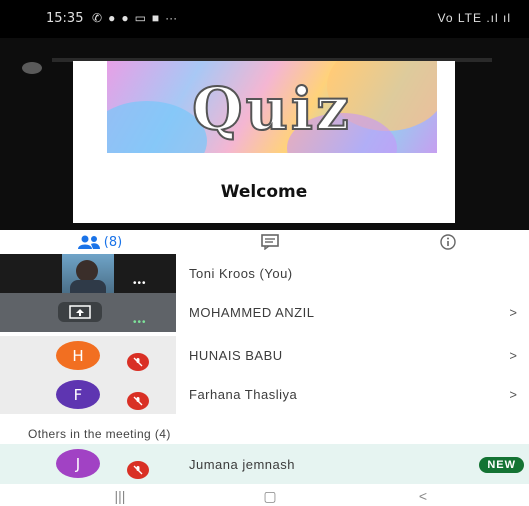 The height and width of the screenshot is (506, 529). What do you see at coordinates (65, 18) in the screenshot?
I see `clock: 15:35` at bounding box center [65, 18].